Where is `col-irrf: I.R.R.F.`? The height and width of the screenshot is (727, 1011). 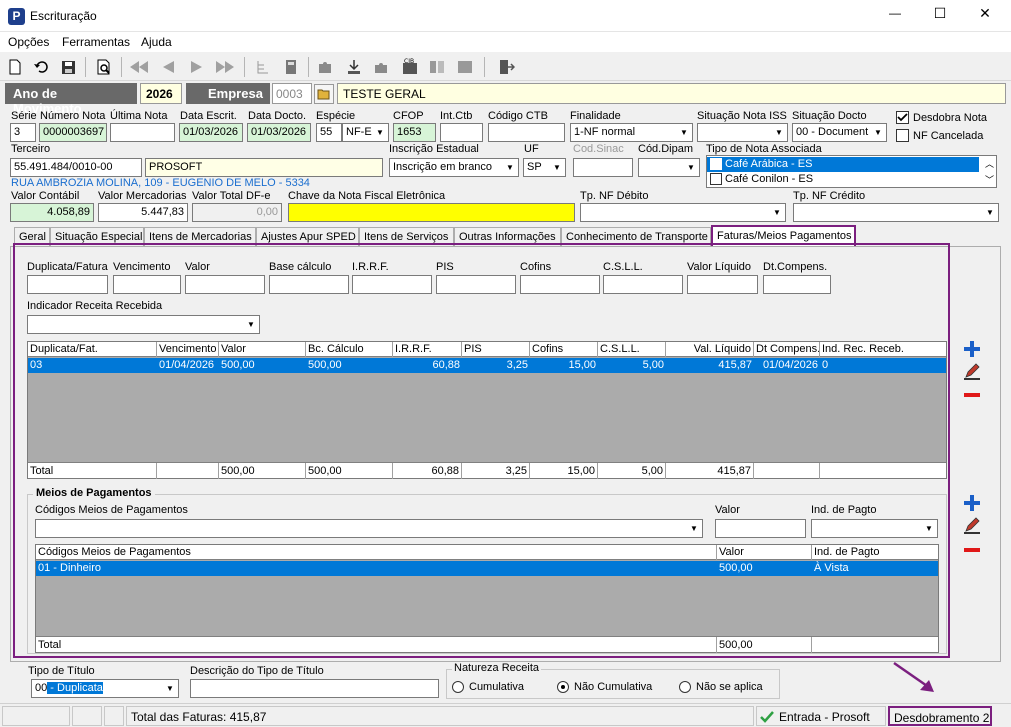 col-irrf: I.R.R.F. is located at coordinates (427, 349).